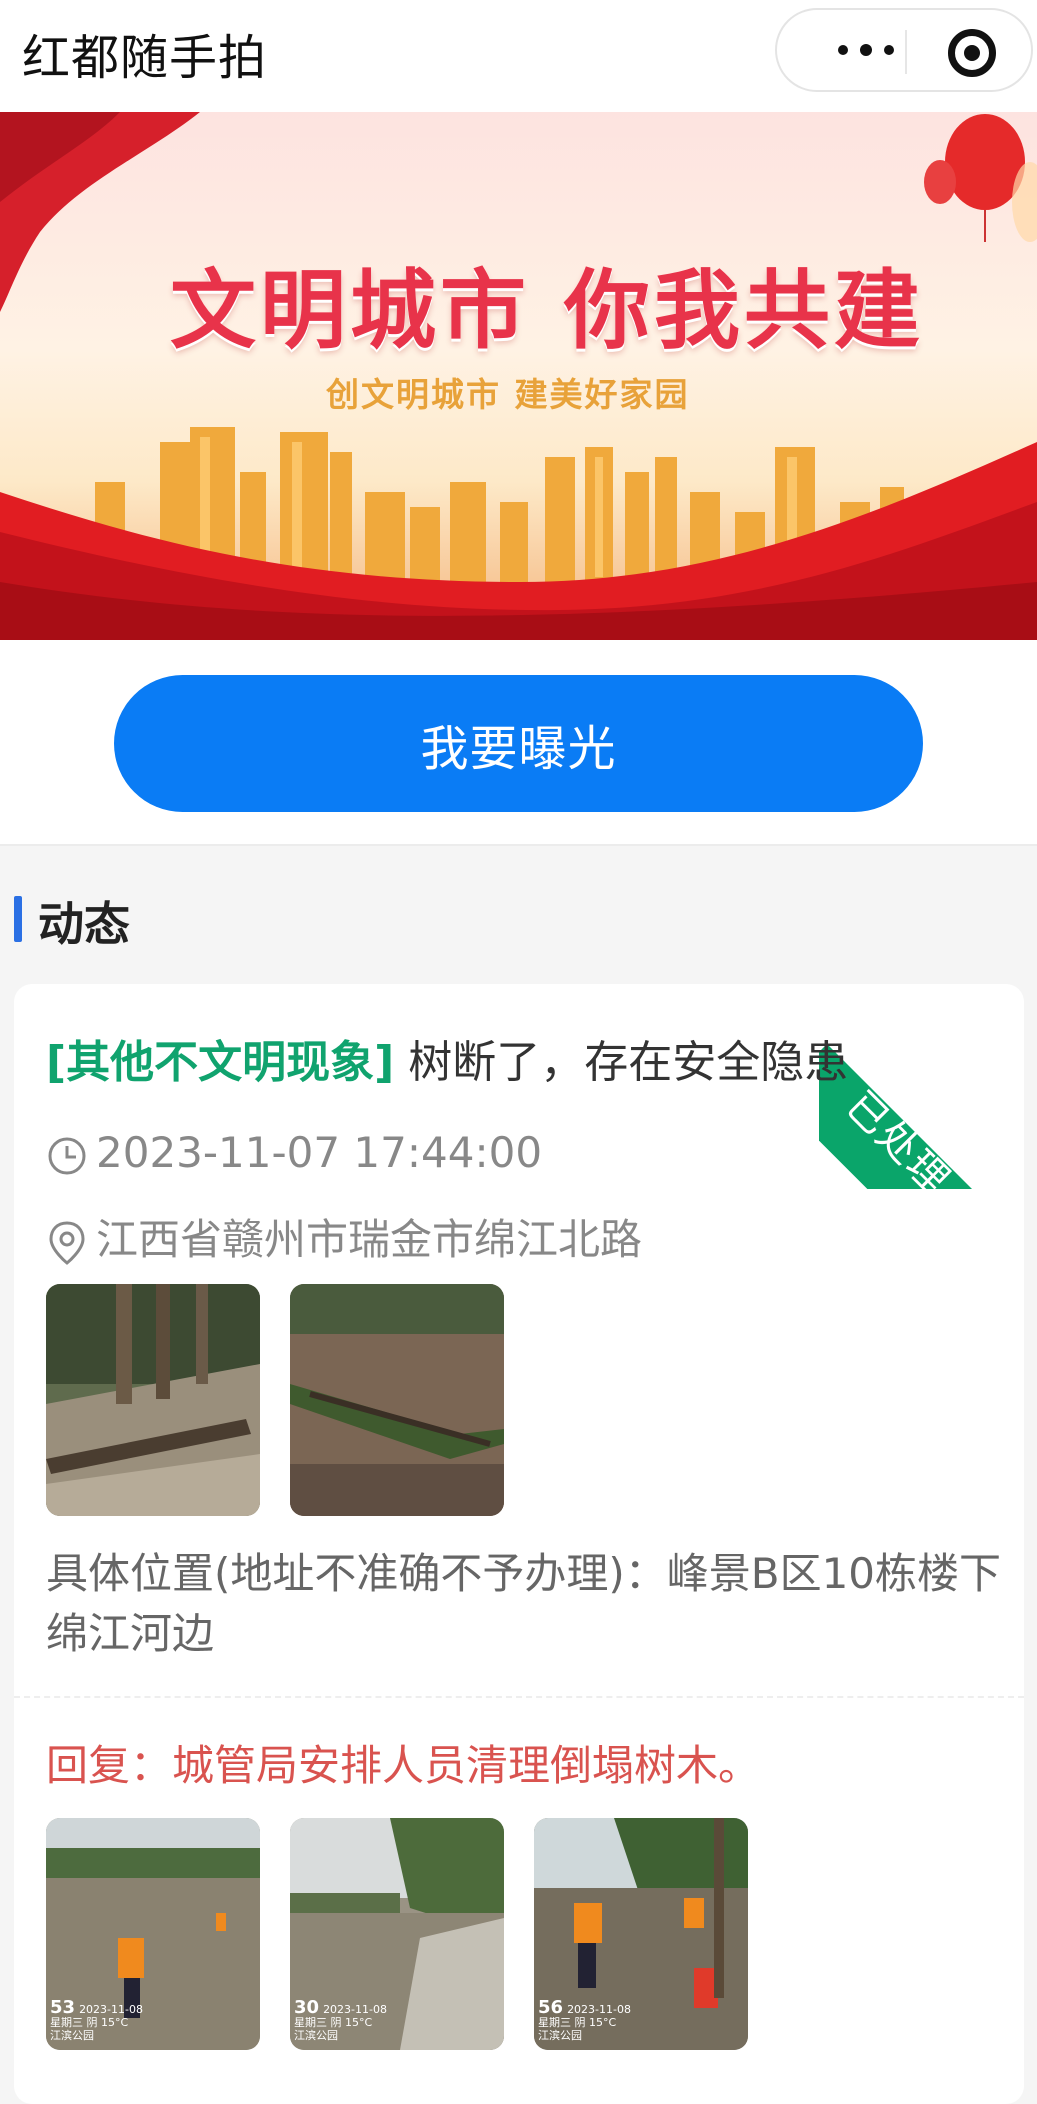 This screenshot has height=2104, width=1037. I want to click on section-title: 动态, so click(84, 924).